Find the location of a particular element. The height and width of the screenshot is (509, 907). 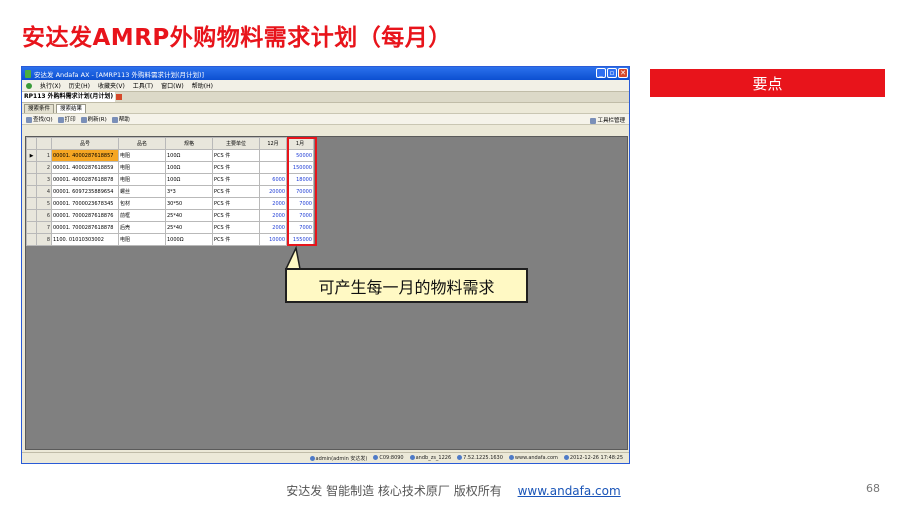

menu-tools: 工具(T) is located at coordinates (143, 85).